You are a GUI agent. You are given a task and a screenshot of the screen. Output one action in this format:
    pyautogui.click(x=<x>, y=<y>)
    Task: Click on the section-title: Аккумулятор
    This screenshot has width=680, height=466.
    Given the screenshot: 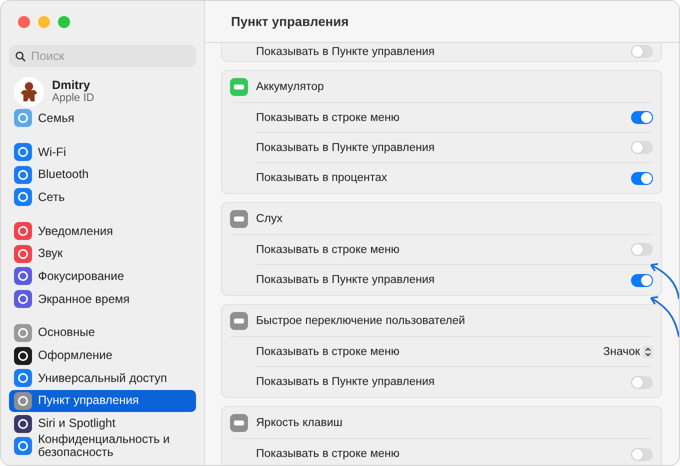 What is the action you would take?
    pyautogui.click(x=290, y=86)
    